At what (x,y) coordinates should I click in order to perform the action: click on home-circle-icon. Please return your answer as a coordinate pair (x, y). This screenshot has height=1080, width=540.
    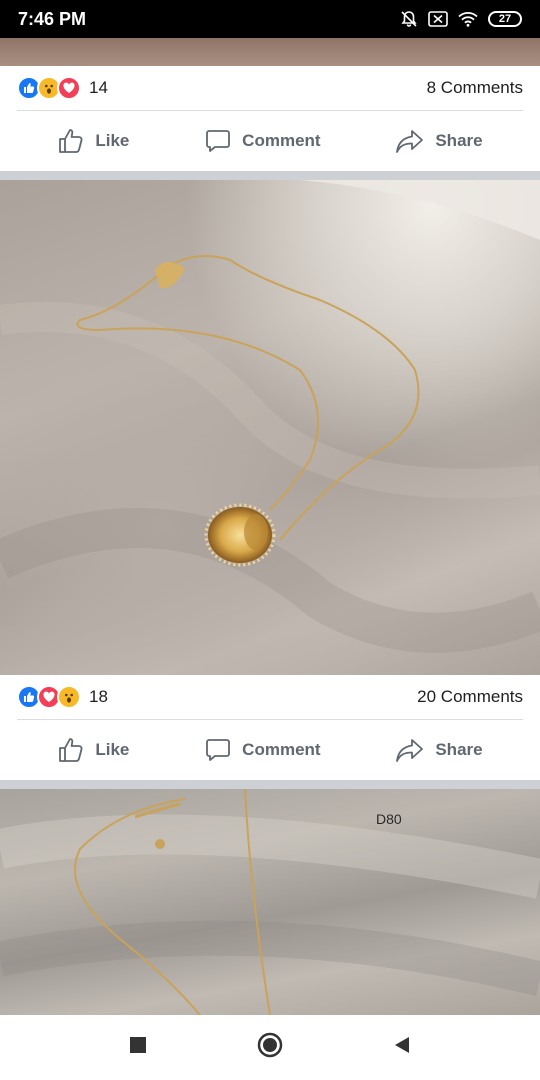
    Looking at the image, I should click on (270, 1047).